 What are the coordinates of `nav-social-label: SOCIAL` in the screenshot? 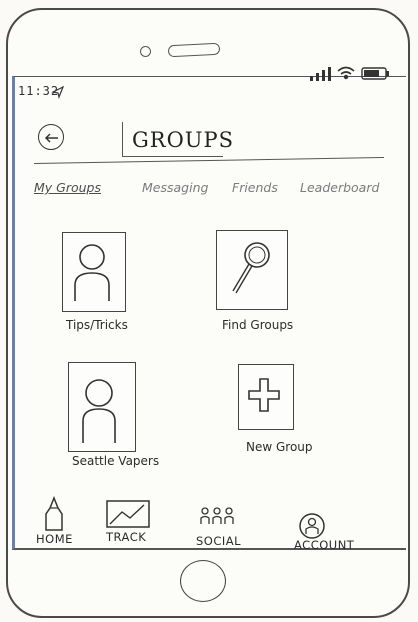 It's located at (218, 541).